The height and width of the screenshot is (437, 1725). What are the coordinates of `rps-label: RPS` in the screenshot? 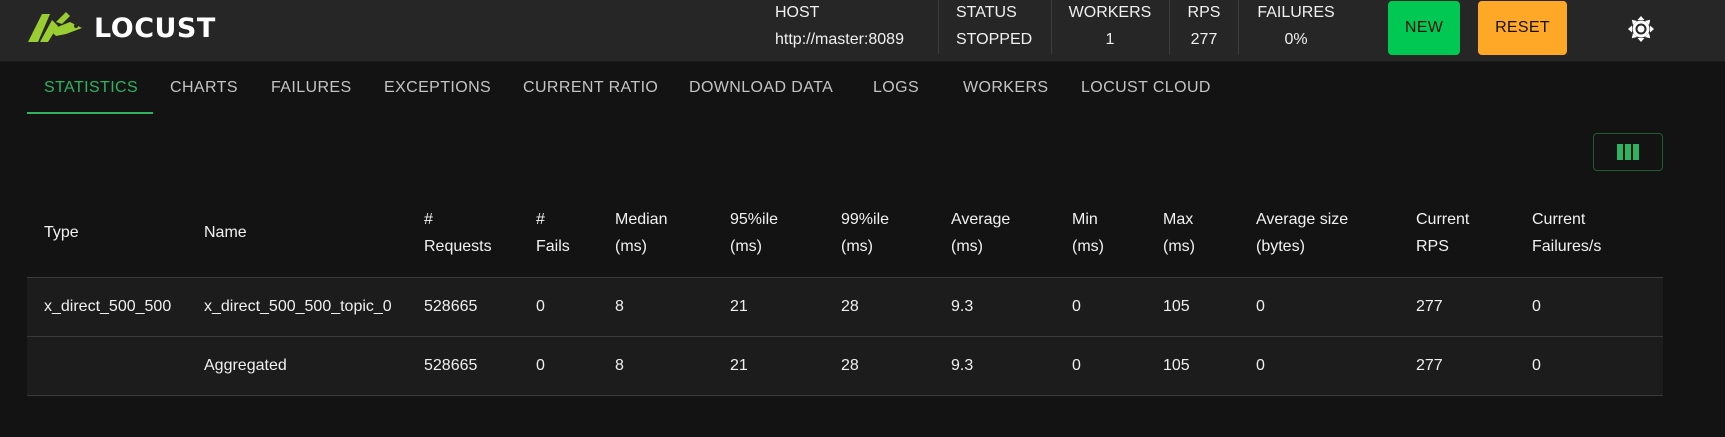 It's located at (1204, 12).